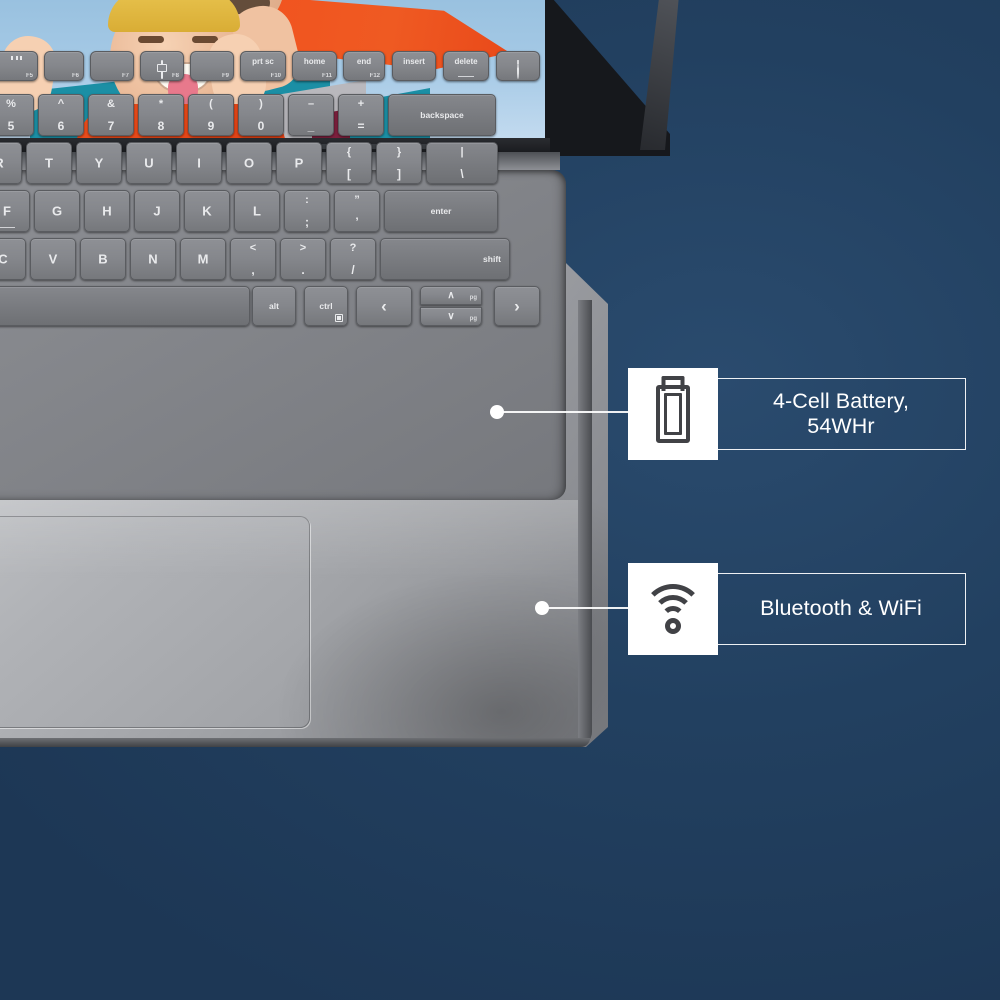 Image resolution: width=1000 pixels, height=1000 pixels. What do you see at coordinates (497, 412) in the screenshot?
I see `callout-anchor-dot-battery` at bounding box center [497, 412].